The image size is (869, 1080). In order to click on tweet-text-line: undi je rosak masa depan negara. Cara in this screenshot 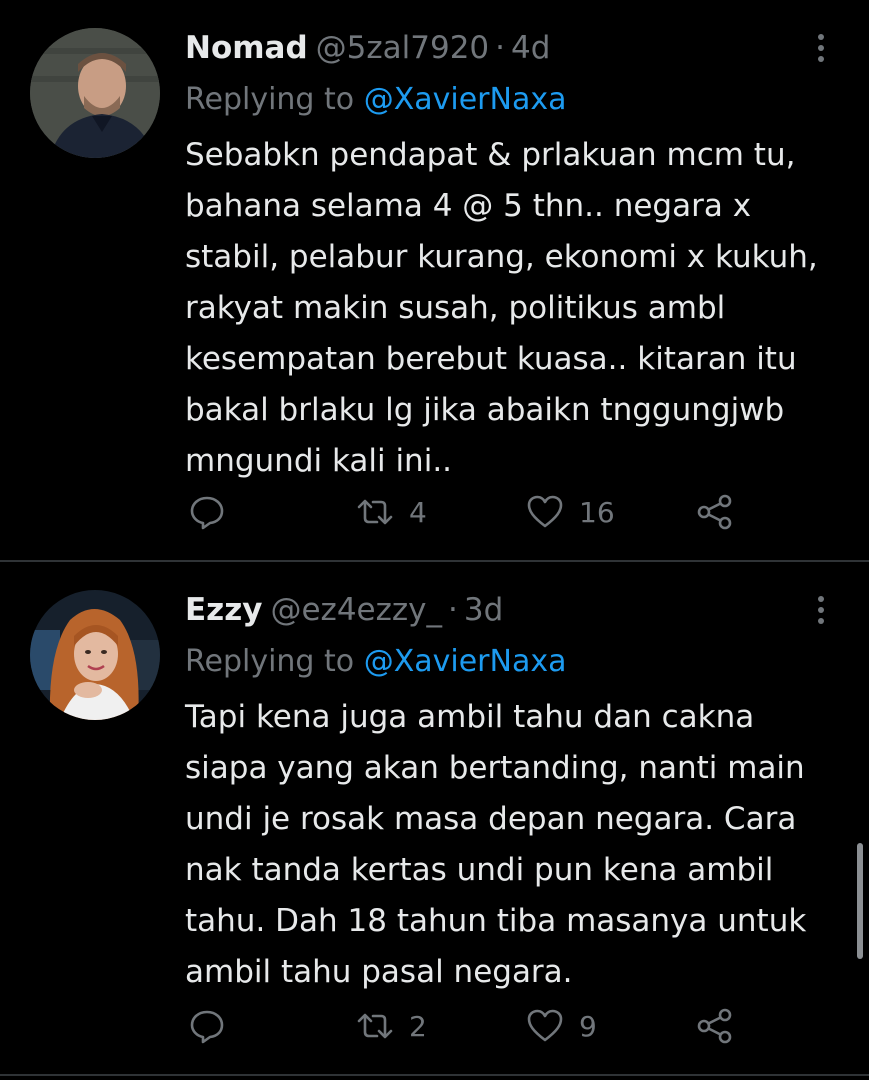, I will do `click(491, 819)`.